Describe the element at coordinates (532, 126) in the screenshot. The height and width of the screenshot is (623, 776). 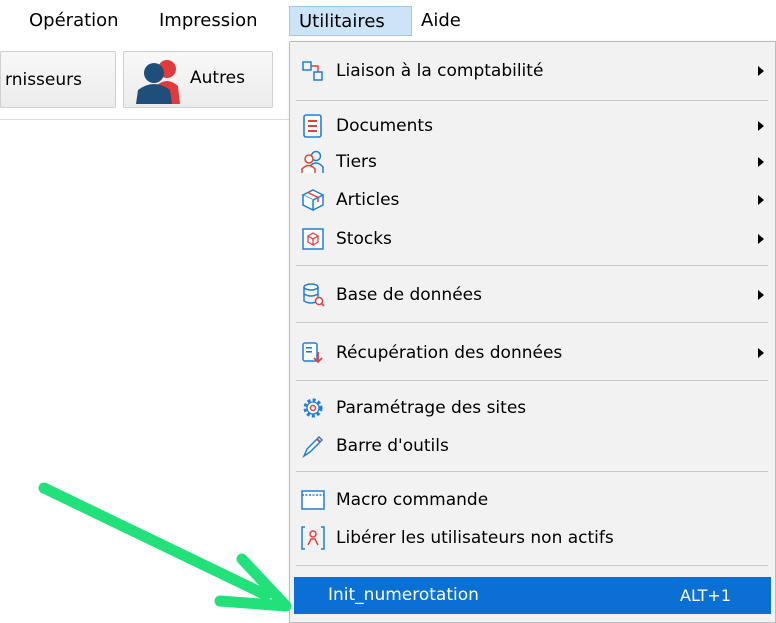
I see `menu-item-documents: Documents` at that location.